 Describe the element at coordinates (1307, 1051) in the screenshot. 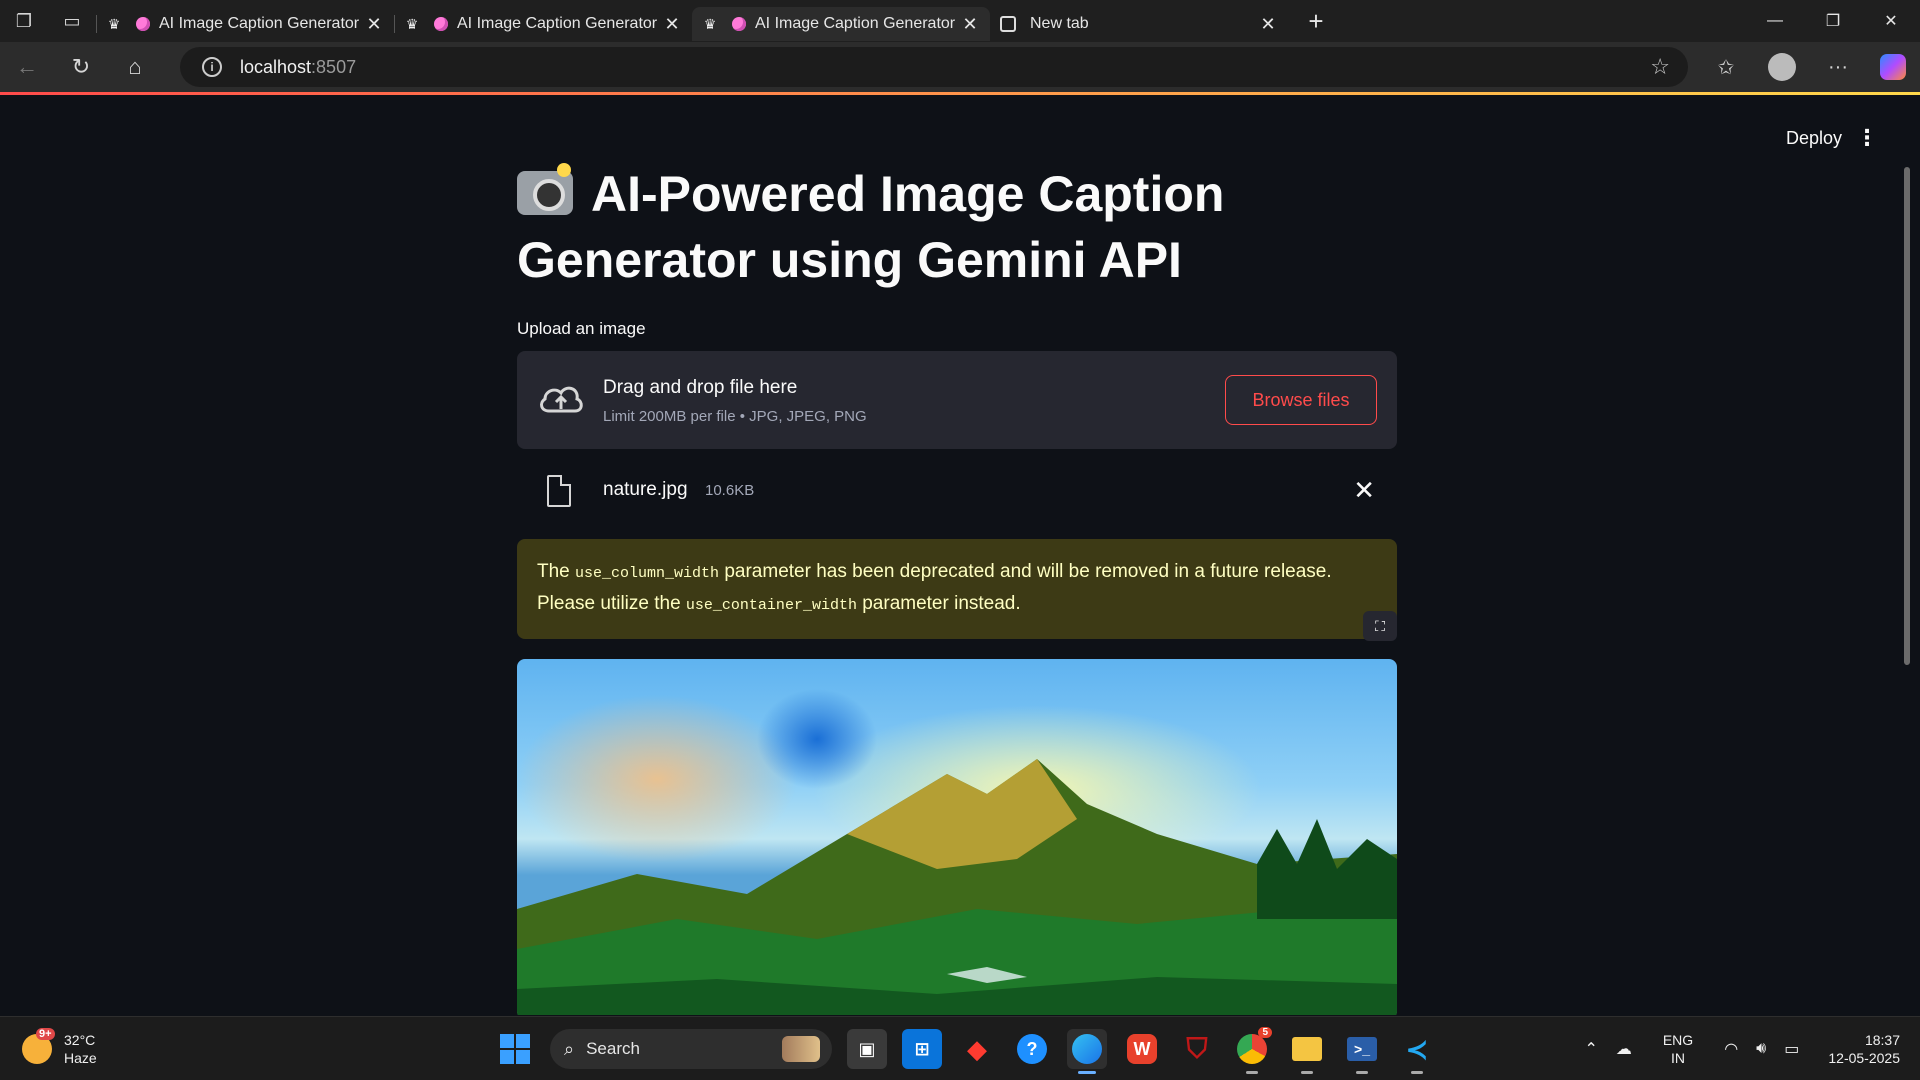

I see `file-explorer-icon` at that location.